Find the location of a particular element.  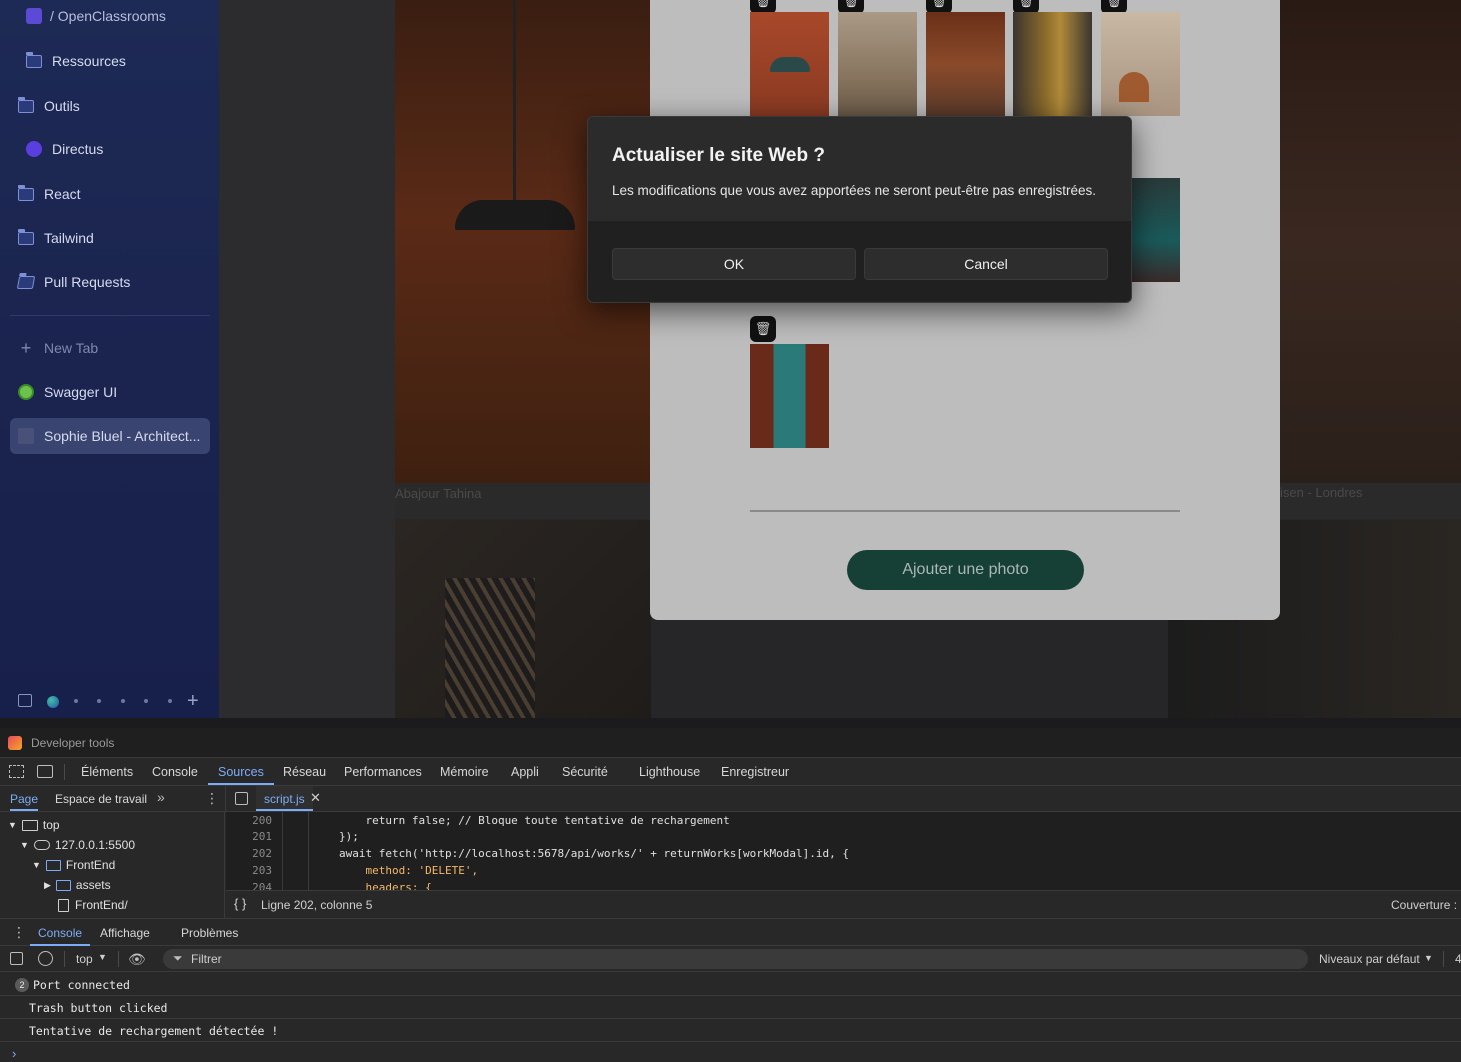

file-tab-script: script.js is located at coordinates (284, 798).